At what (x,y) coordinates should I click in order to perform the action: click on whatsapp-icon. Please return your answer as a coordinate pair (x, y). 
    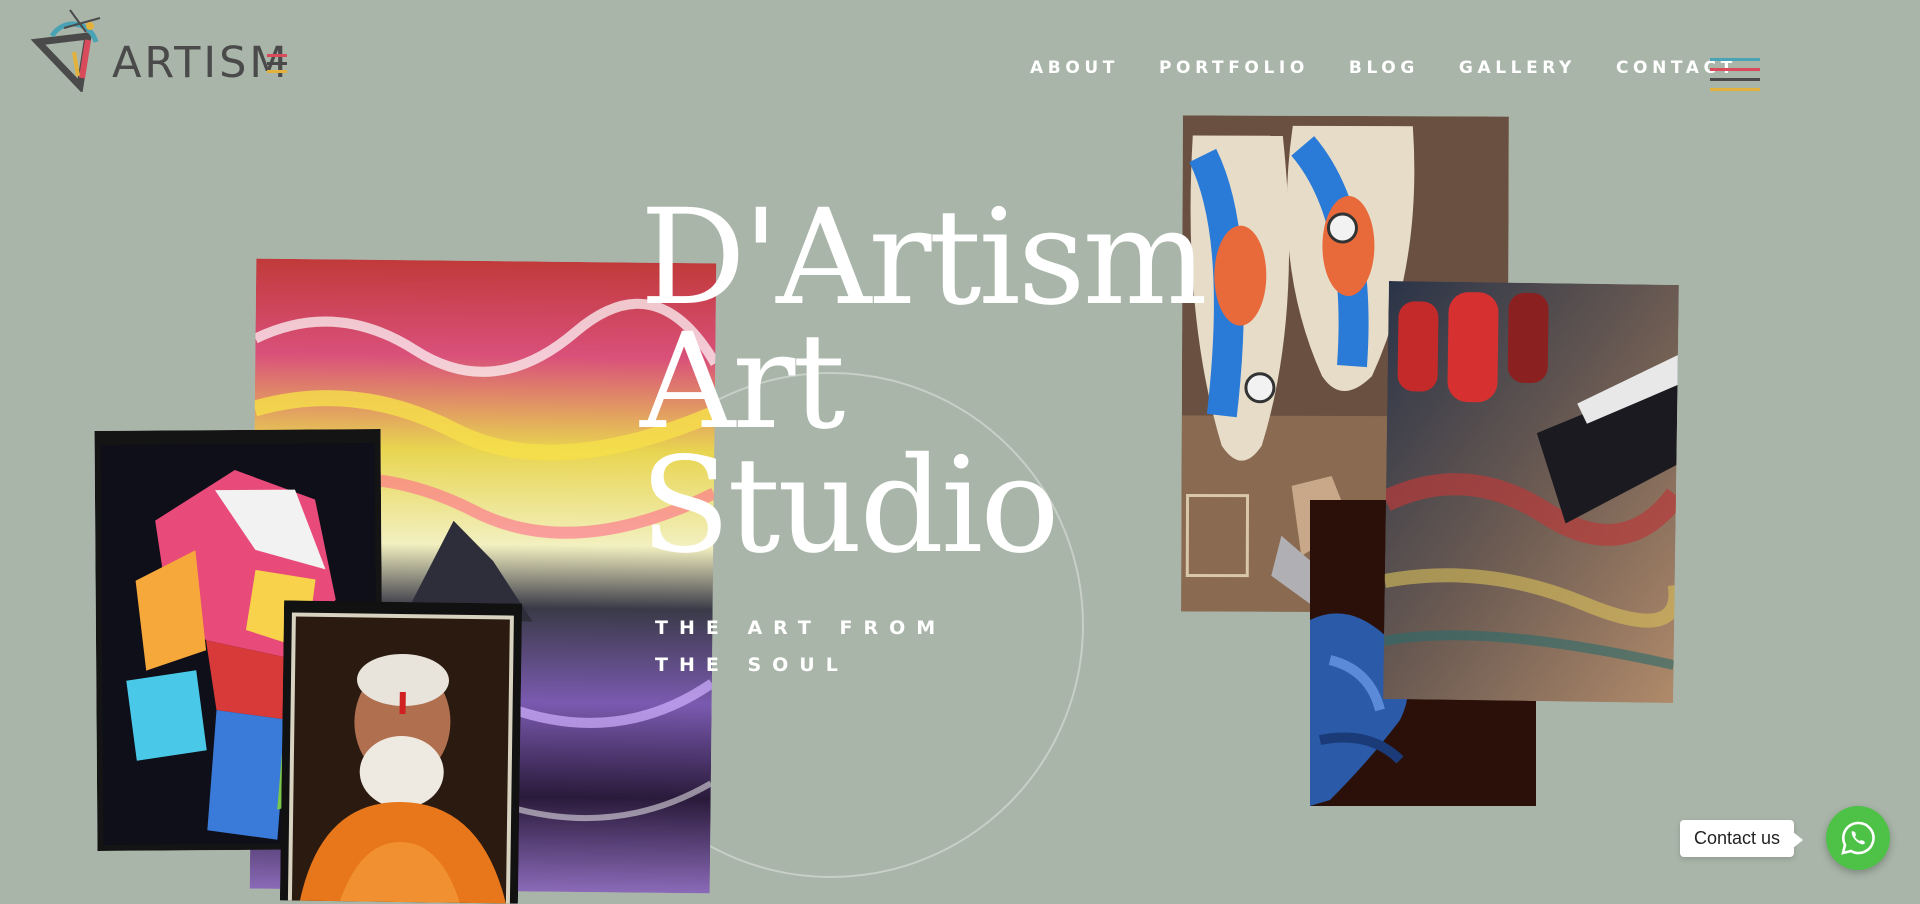
    Looking at the image, I should click on (1858, 838).